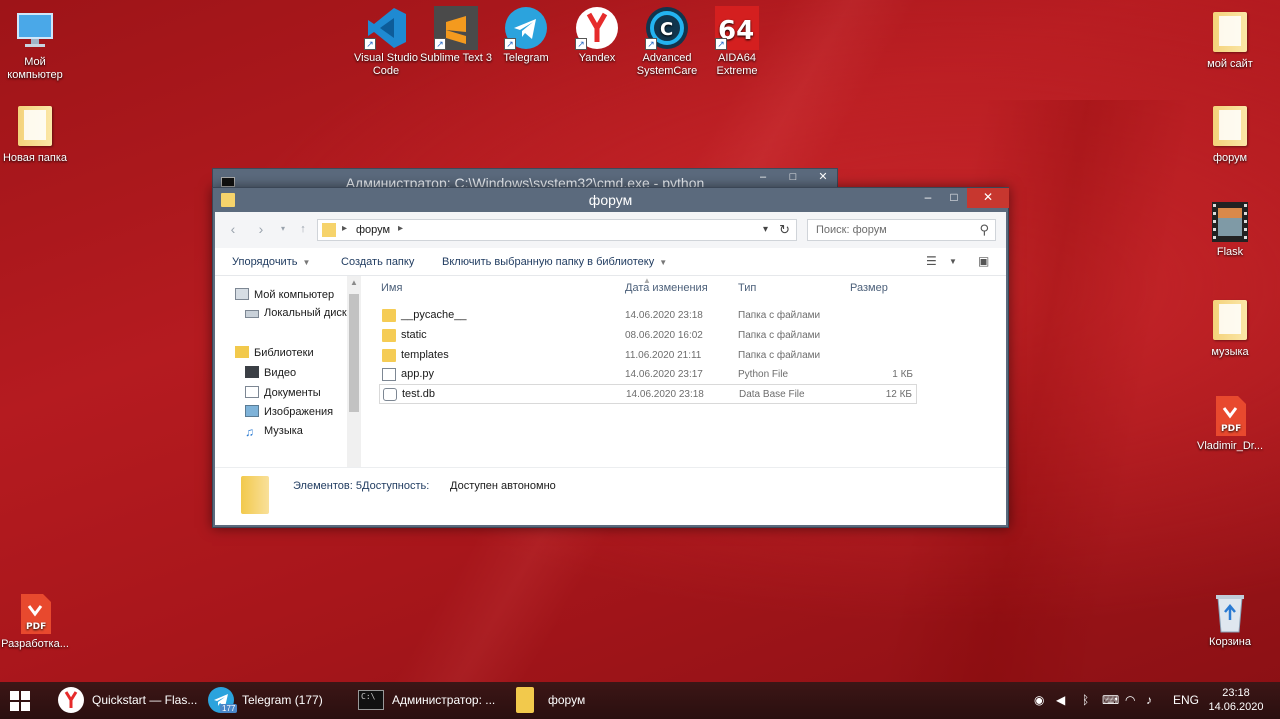 This screenshot has height=719, width=1280. Describe the element at coordinates (385, 64) in the screenshot. I see `desktop-icon-label: Visual Studio Code` at that location.